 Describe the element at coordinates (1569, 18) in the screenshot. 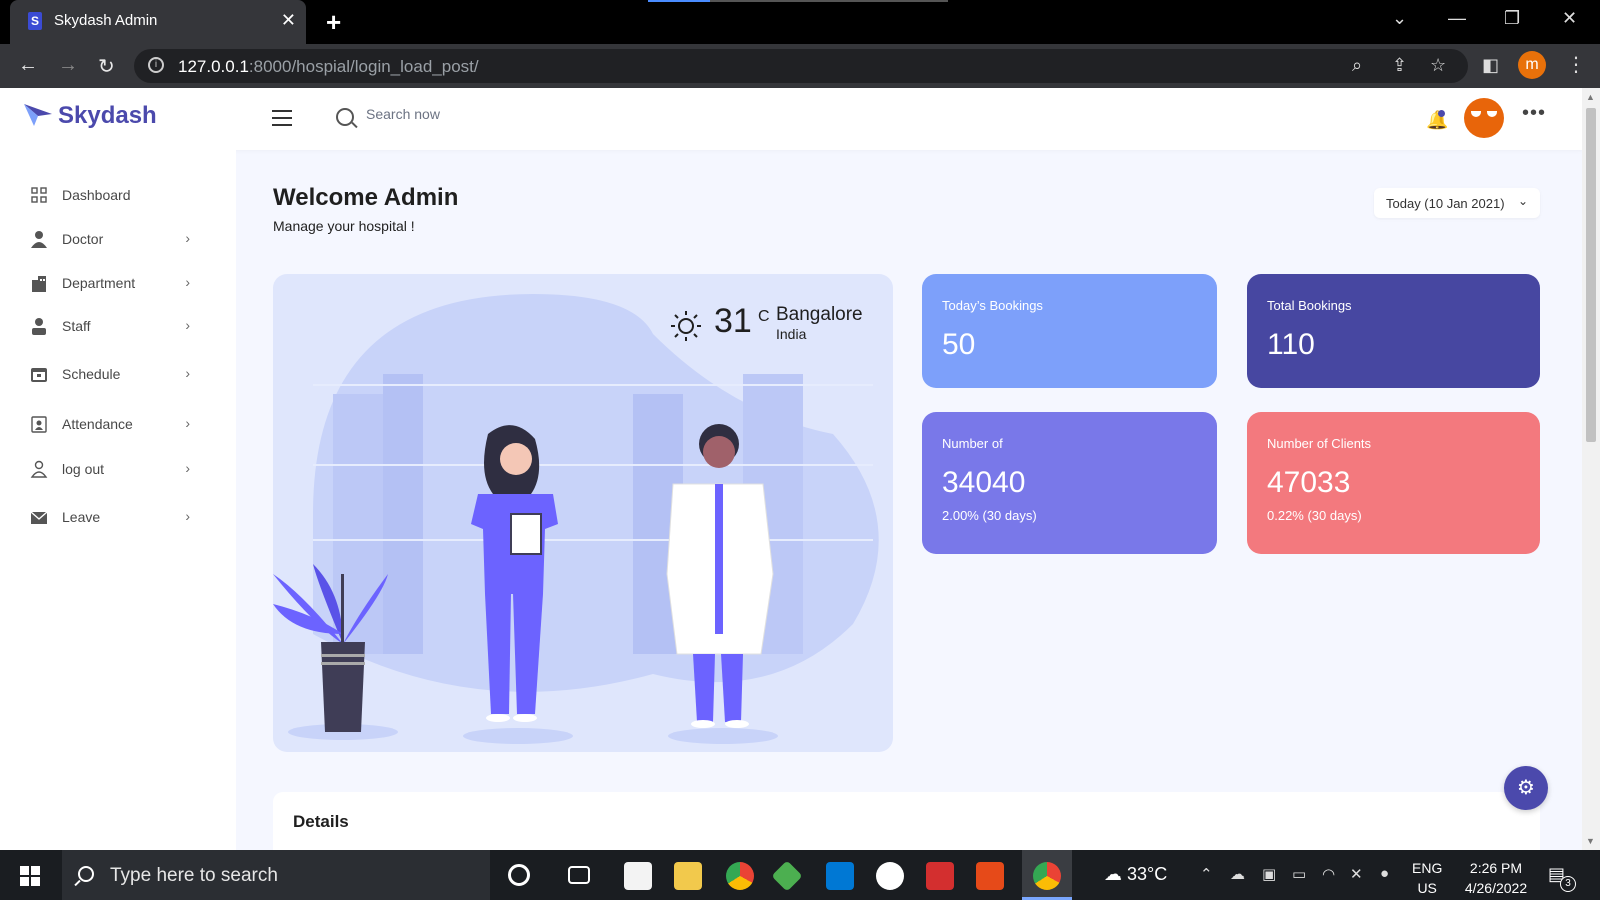

I see `close-window-button: ✕` at that location.